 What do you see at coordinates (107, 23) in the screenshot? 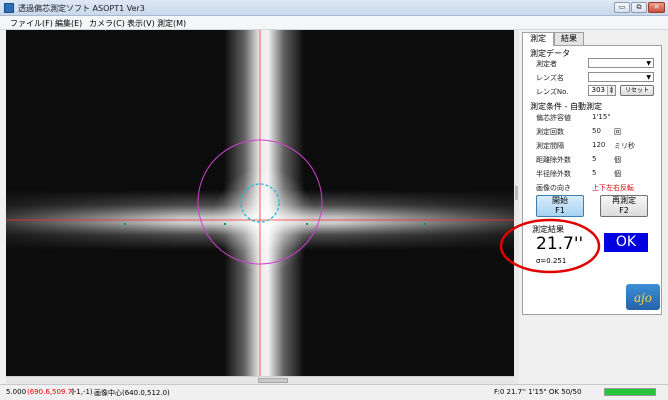
I see `menu-camera: カメラ(C)` at bounding box center [107, 23].